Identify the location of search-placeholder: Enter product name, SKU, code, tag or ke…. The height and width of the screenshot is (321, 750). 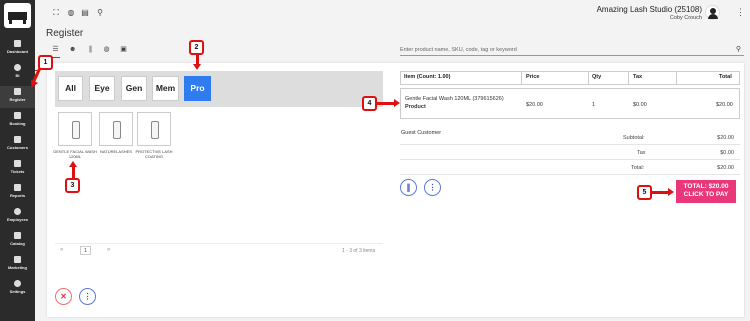
(458, 50).